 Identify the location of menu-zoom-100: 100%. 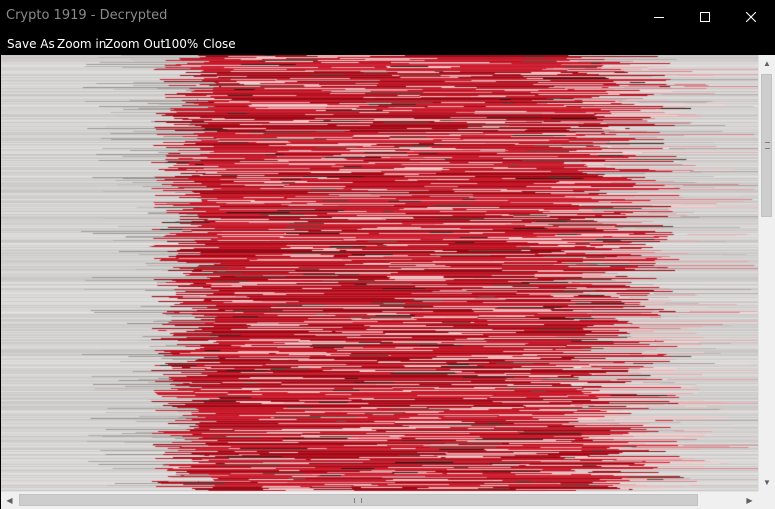
(181, 44).